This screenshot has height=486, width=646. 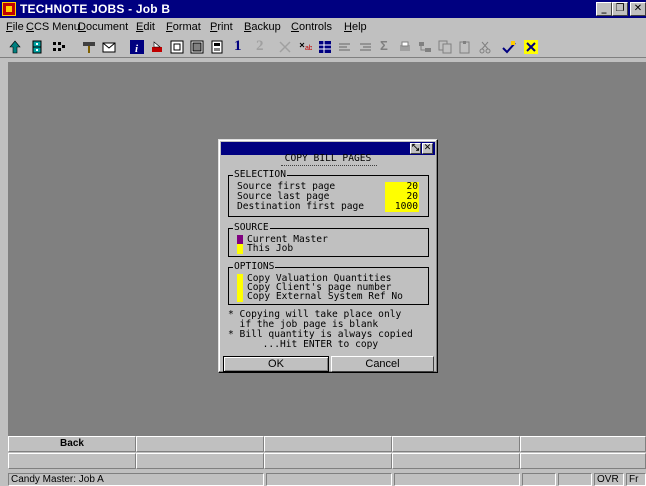 I want to click on this-job-radio, so click(x=240, y=249).